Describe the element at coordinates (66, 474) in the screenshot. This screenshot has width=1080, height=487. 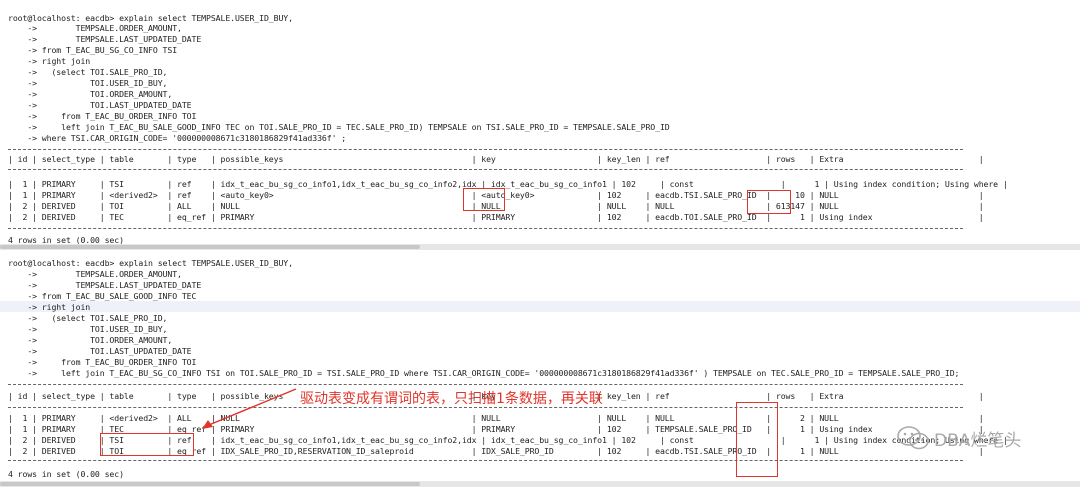
I see `result-footer: 4 rows in set (0.00 sec)` at that location.